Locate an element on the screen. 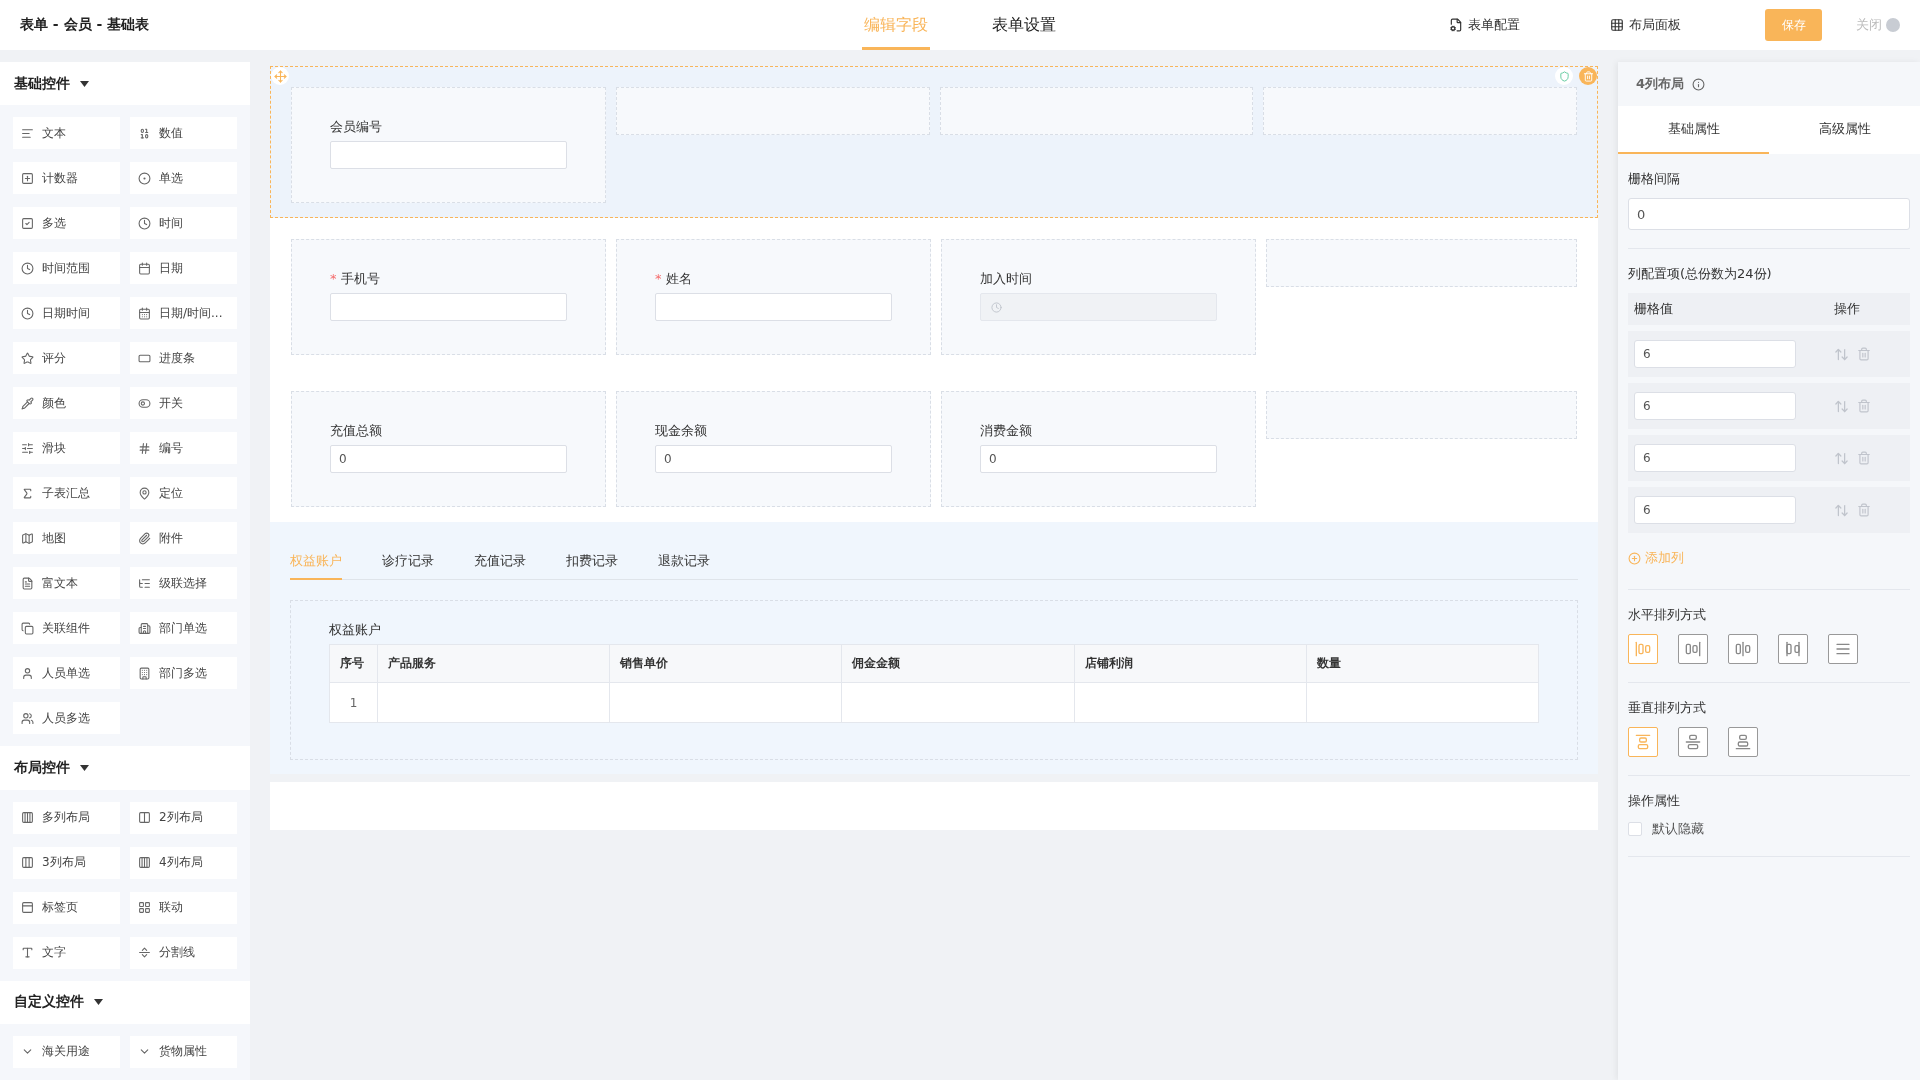  widget-item: 时间 is located at coordinates (183, 223).